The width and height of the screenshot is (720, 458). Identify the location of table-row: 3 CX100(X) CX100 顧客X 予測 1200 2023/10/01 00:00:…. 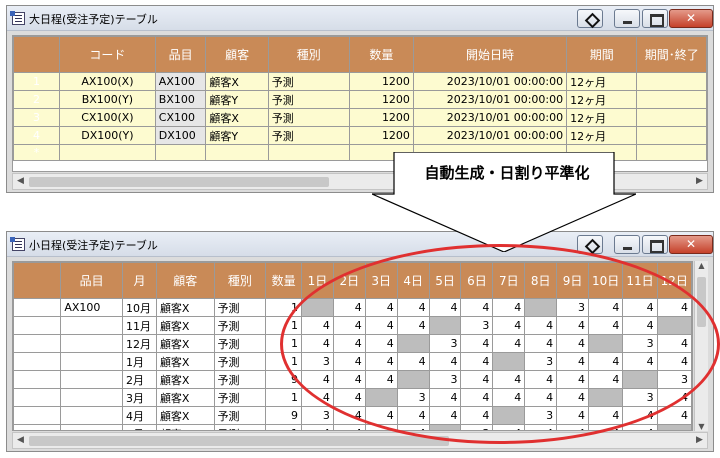
(360, 117).